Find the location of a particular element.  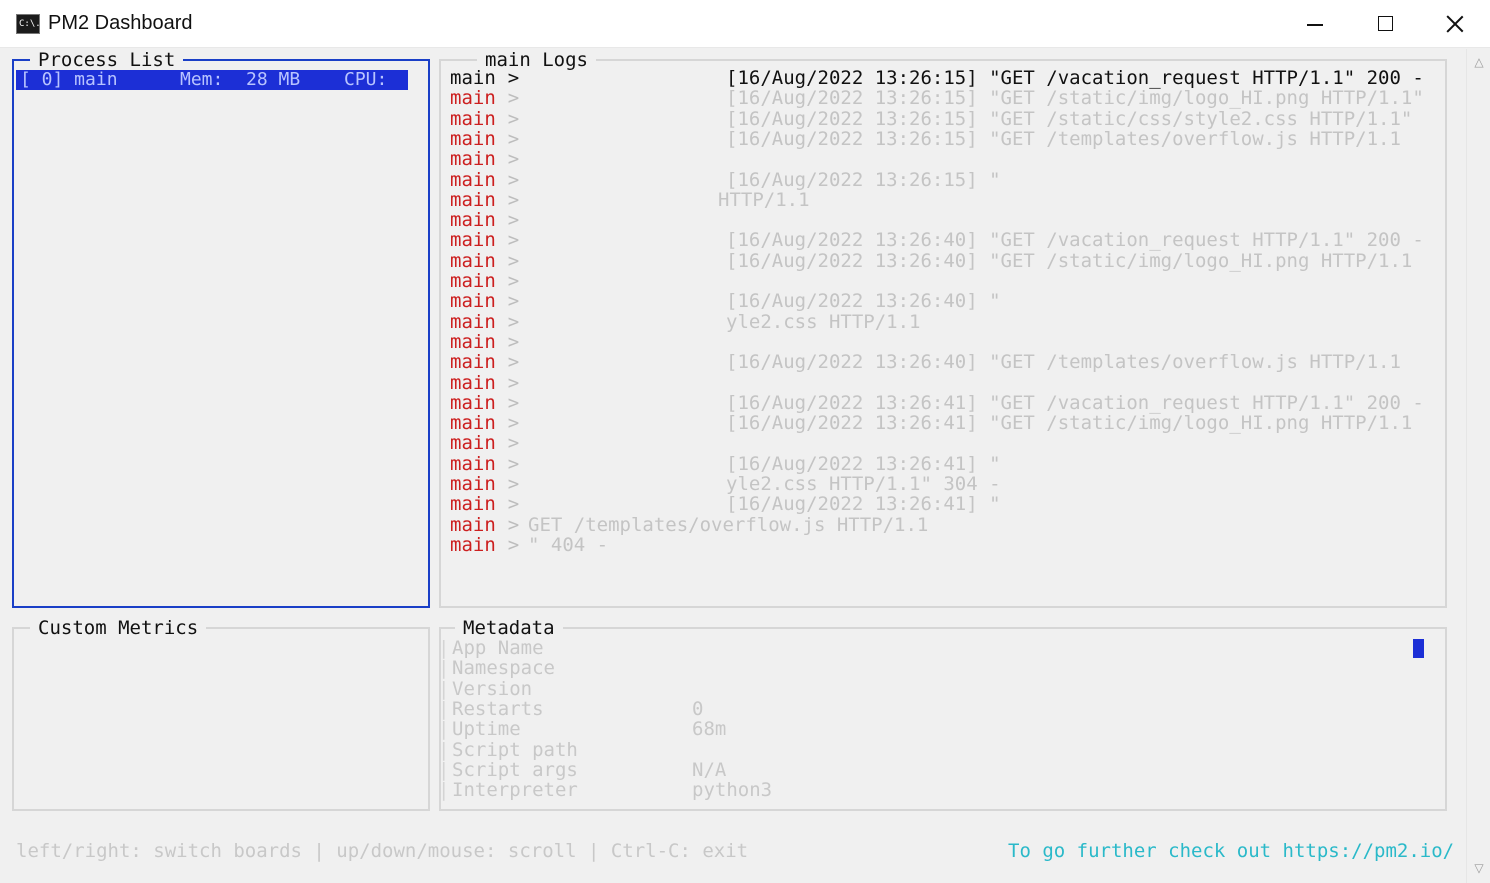

log-message: yle2.css HTTP/1.1 is located at coordinates (823, 322).